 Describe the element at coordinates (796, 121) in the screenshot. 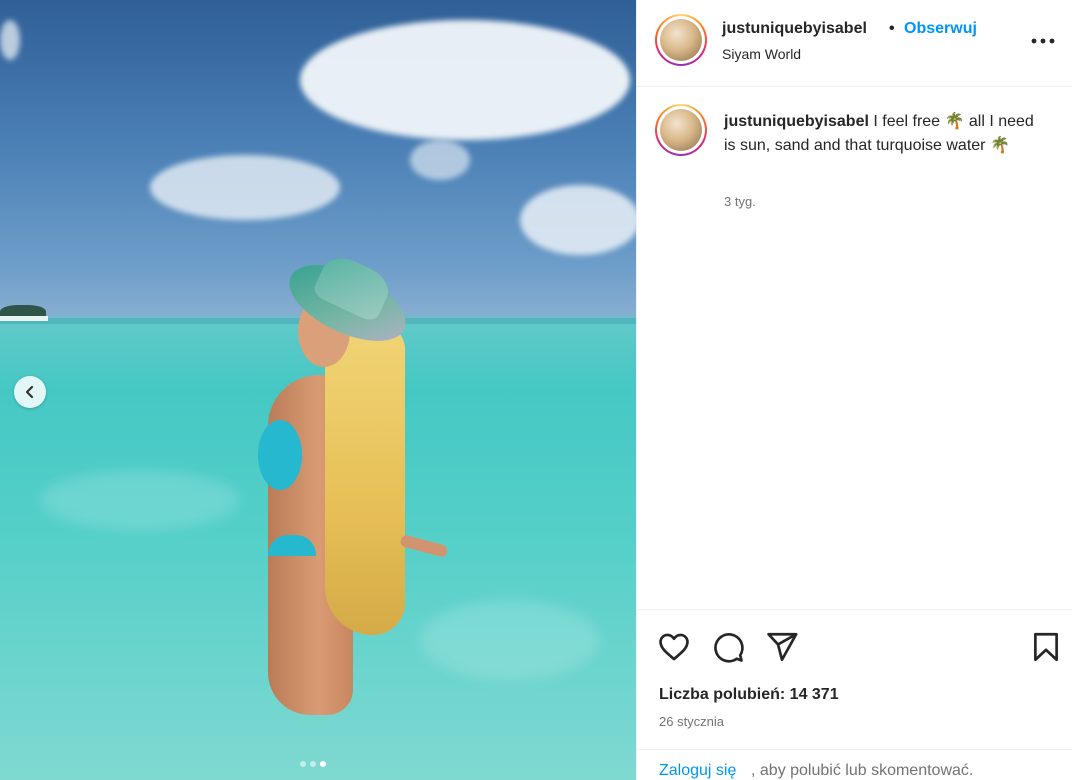

I see `caption-username: justuniquebyisabel` at that location.